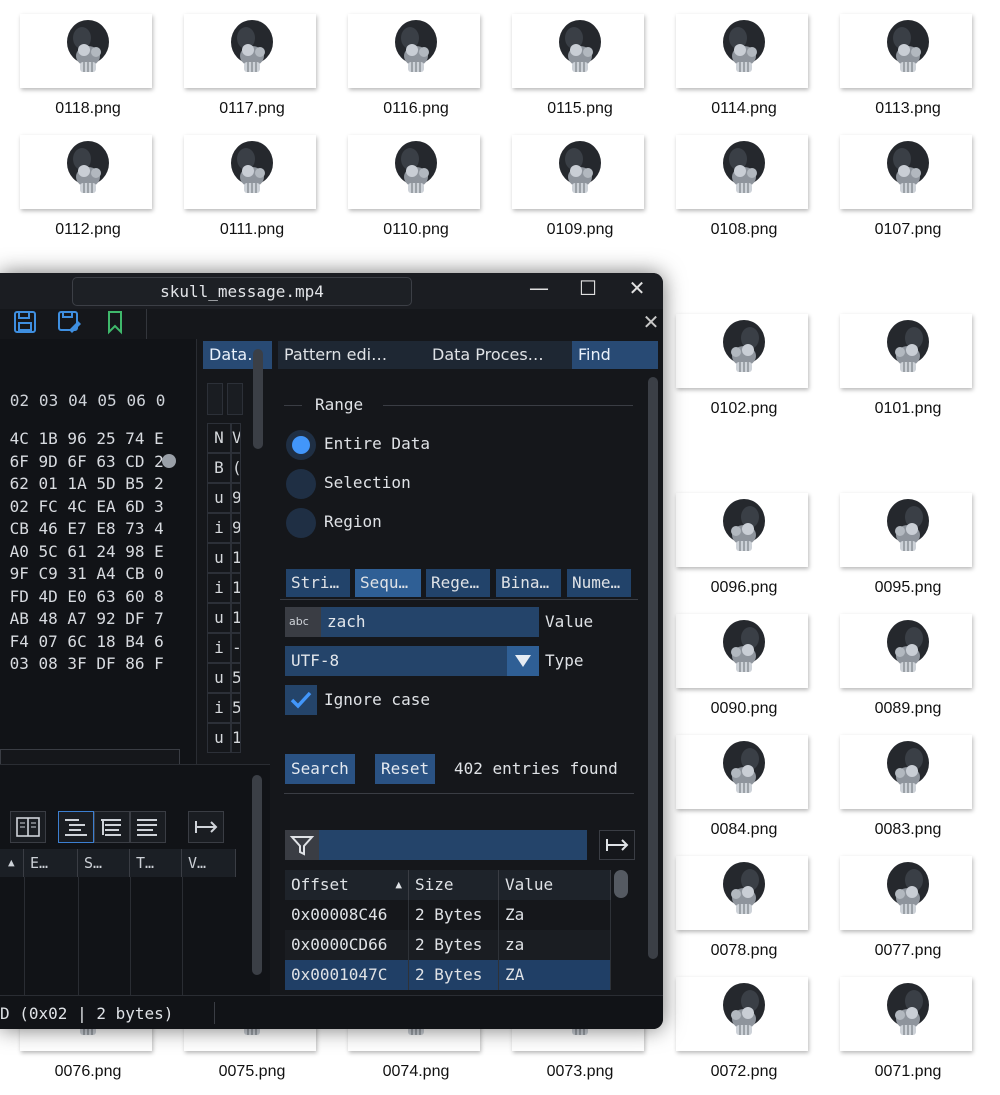 The width and height of the screenshot is (1000, 1095). I want to click on hex-row: F4 07 6C 18 B4 6, so click(82, 641).